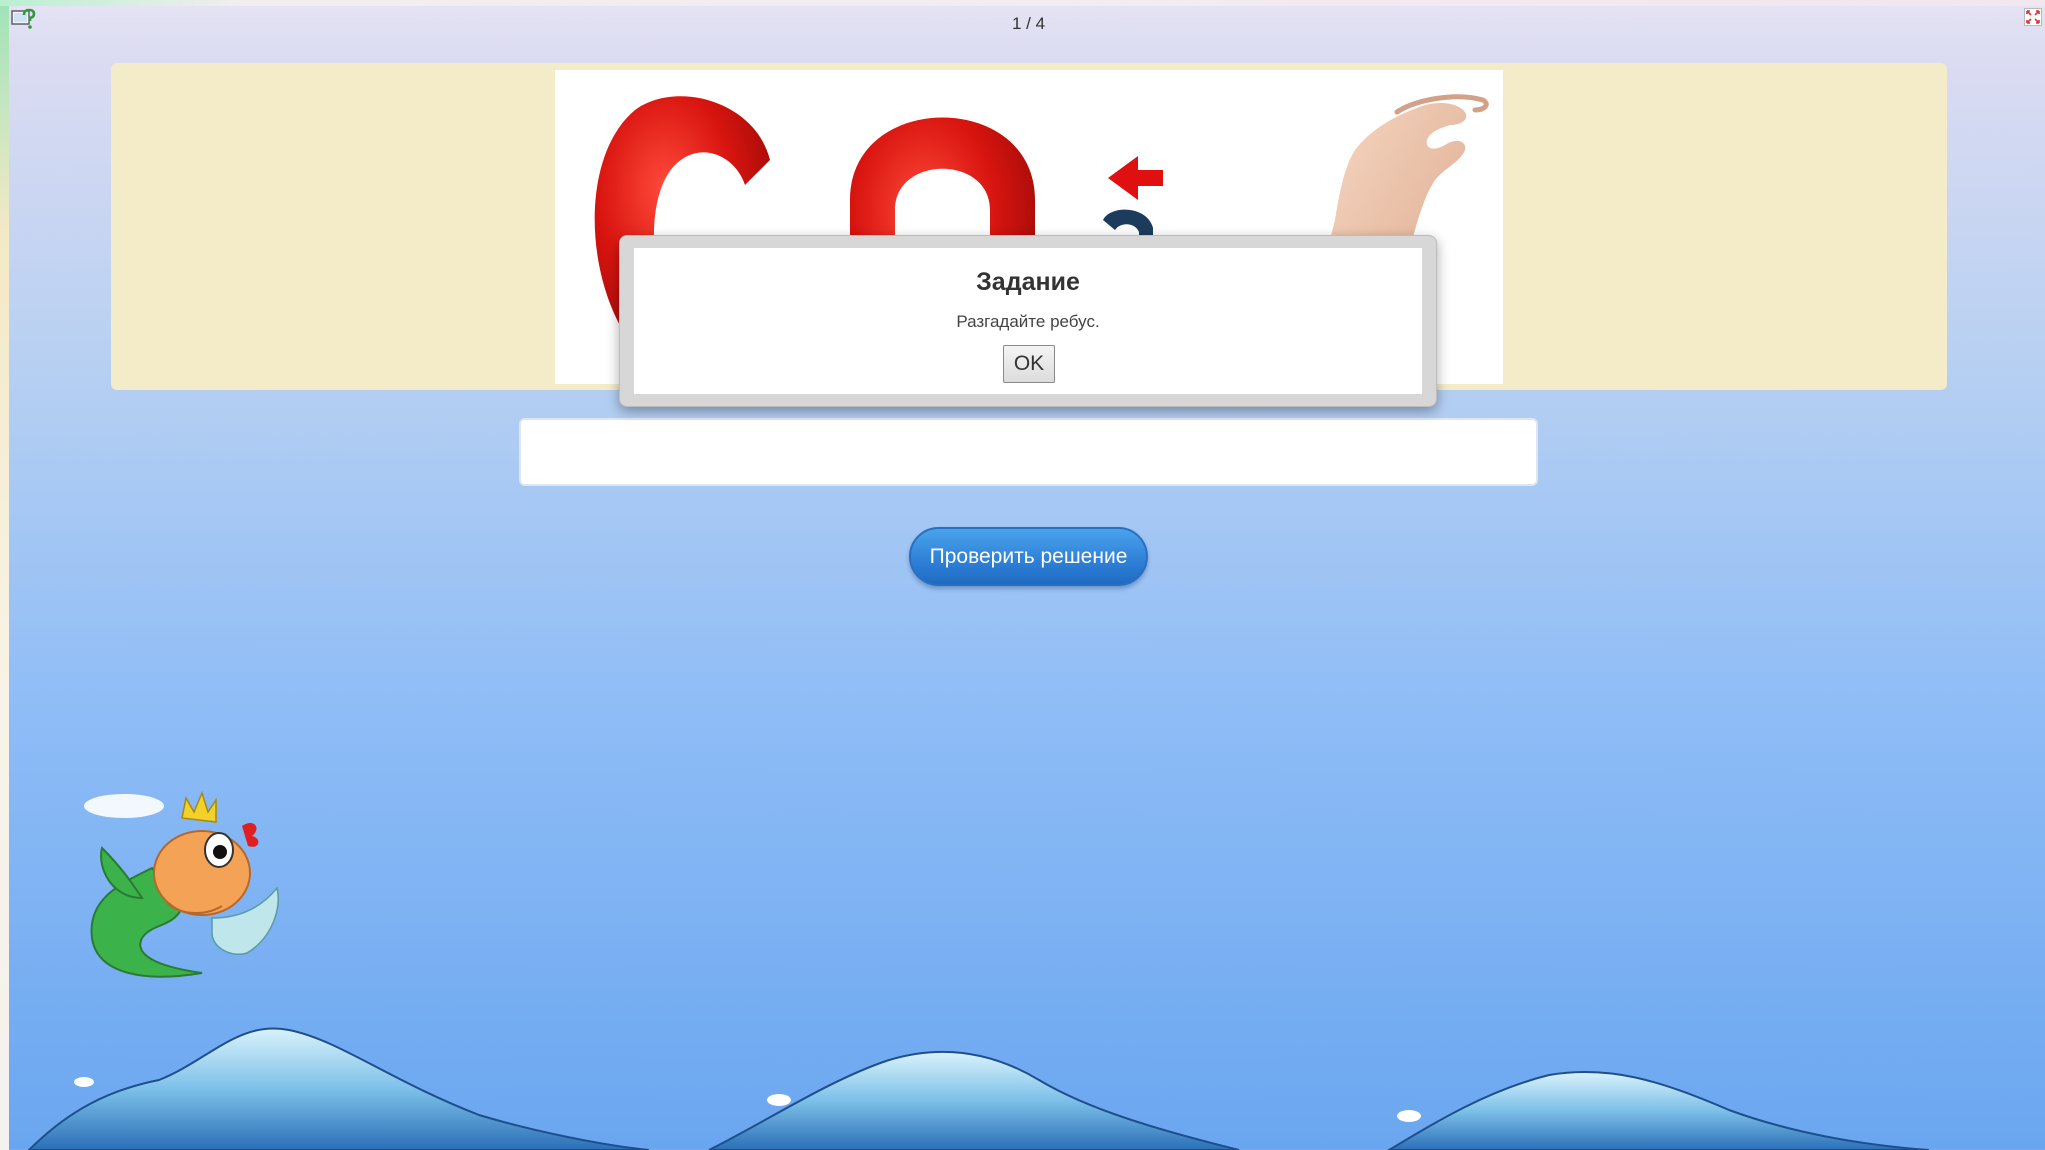 This screenshot has height=1150, width=2045. Describe the element at coordinates (1028, 282) in the screenshot. I see `dialog-title: Задание` at that location.